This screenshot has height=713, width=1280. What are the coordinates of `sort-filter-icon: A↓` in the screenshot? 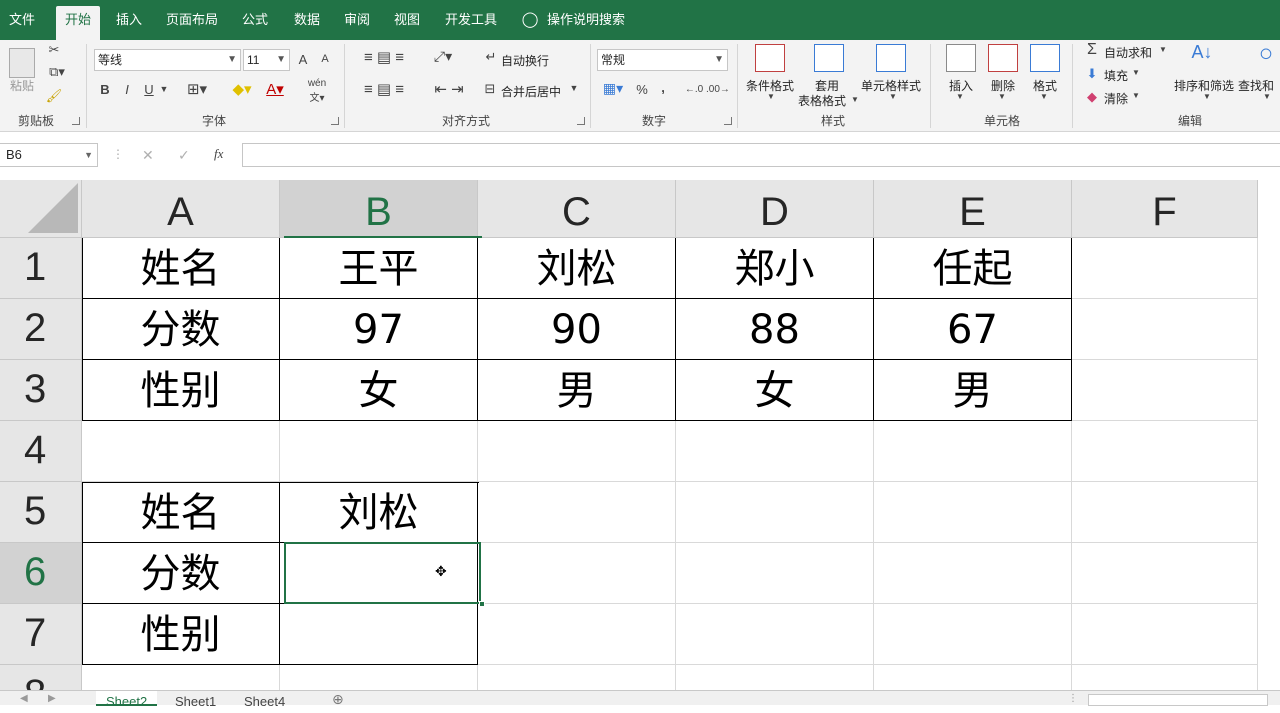 It's located at (1202, 52).